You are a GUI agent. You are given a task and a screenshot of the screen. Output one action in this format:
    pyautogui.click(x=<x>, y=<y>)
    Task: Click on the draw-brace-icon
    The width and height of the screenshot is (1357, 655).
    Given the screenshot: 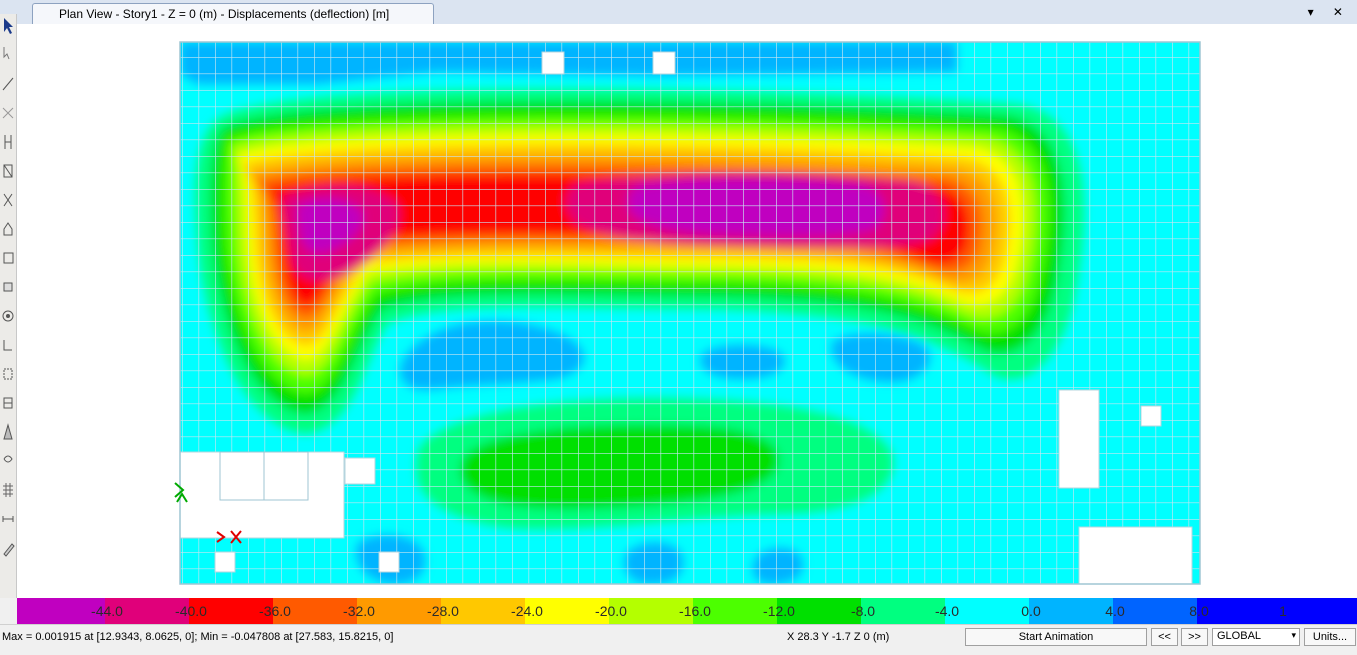 What is the action you would take?
    pyautogui.click(x=8, y=171)
    